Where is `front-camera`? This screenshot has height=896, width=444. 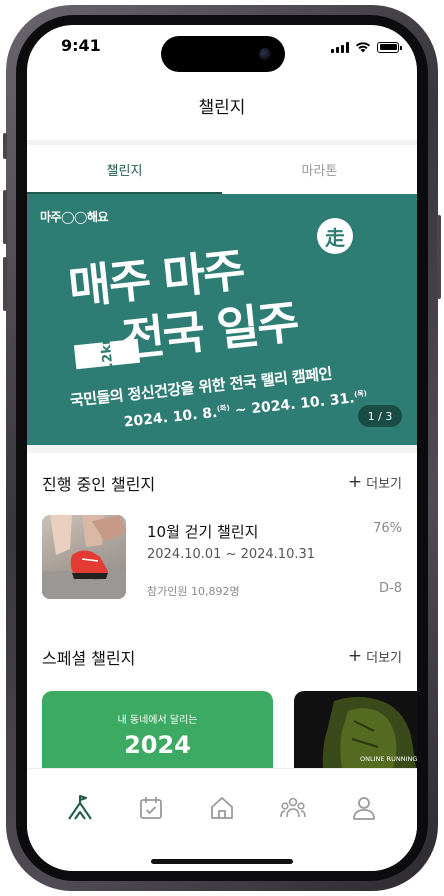
front-camera is located at coordinates (265, 54).